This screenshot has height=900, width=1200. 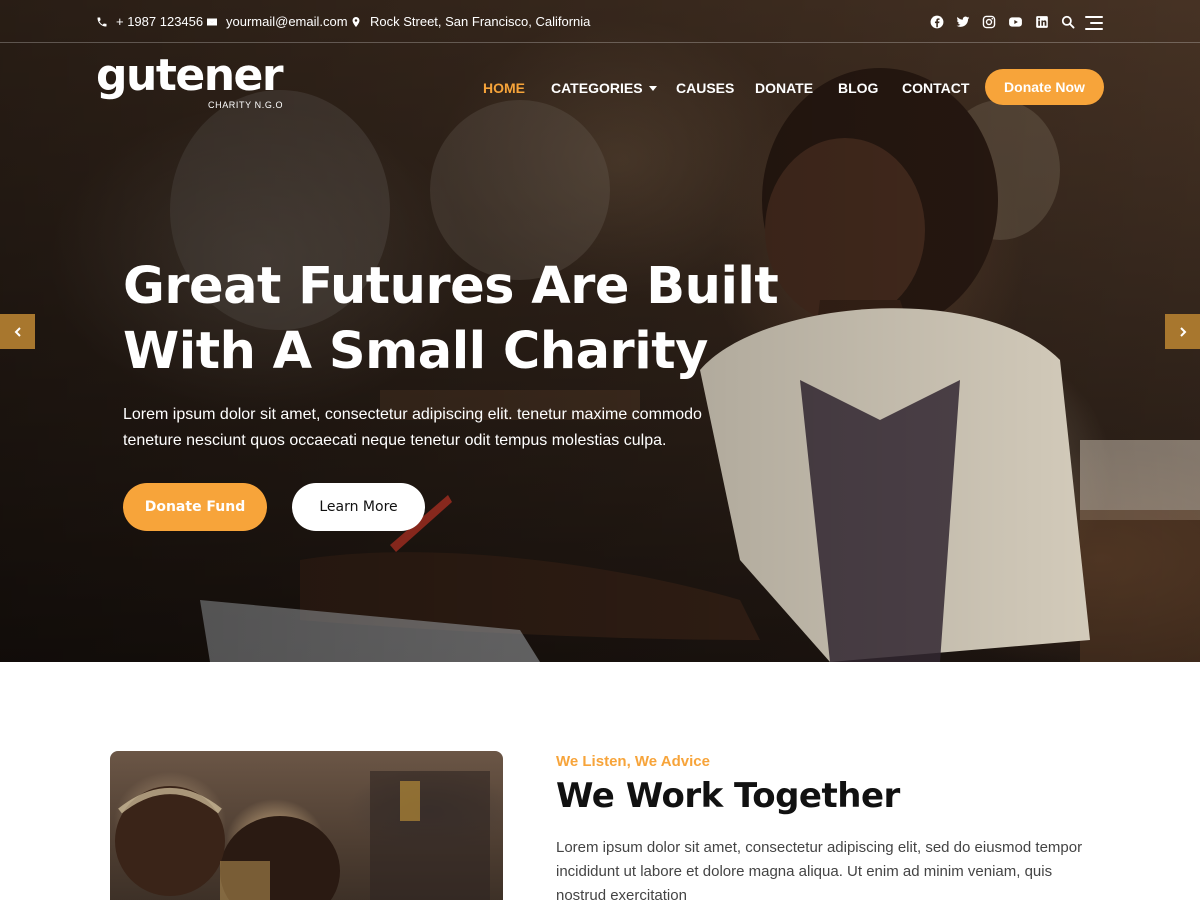 What do you see at coordinates (1068, 22) in the screenshot?
I see `search-icon` at bounding box center [1068, 22].